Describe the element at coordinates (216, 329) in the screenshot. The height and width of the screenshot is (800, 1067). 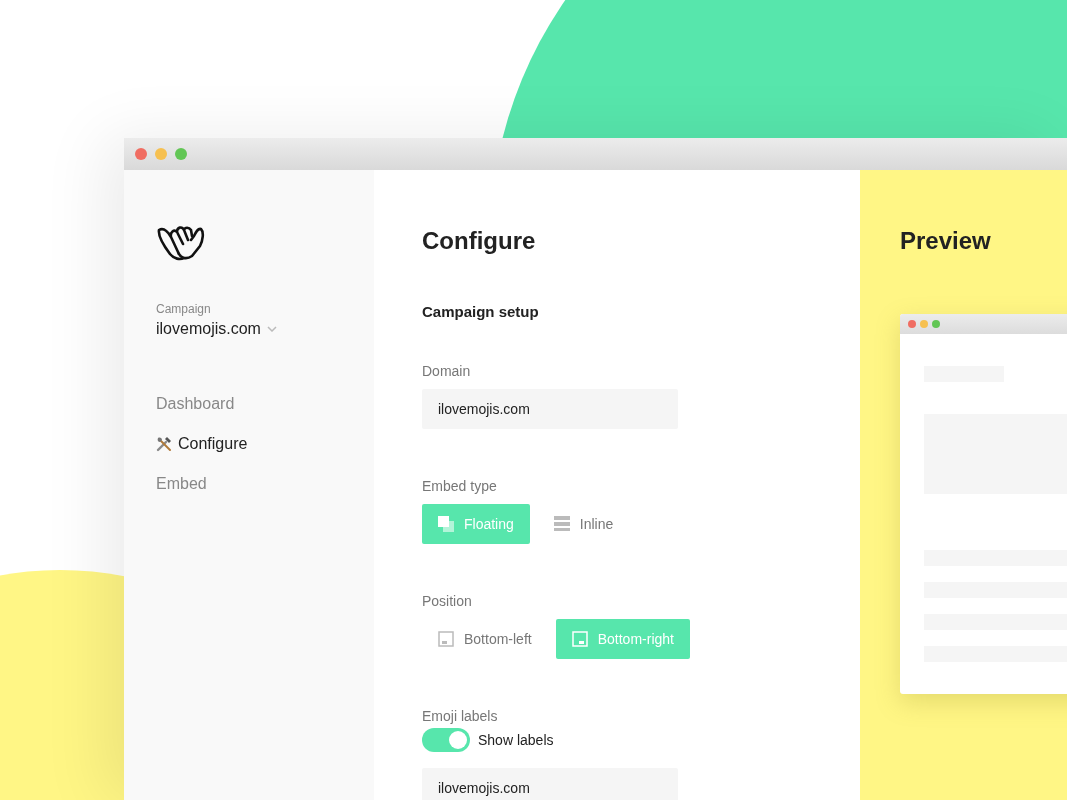
I see `campaign-dropdown: ilovemojis.com` at that location.